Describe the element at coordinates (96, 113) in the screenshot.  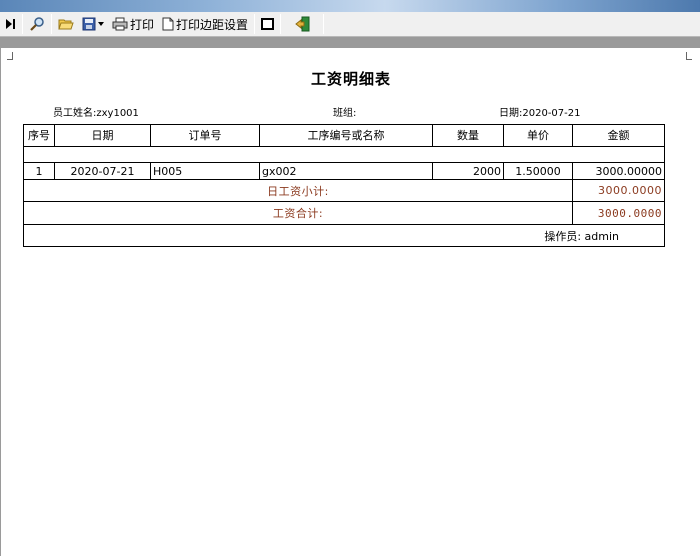
I see `employee-name: 员工姓名:zxy1001` at that location.